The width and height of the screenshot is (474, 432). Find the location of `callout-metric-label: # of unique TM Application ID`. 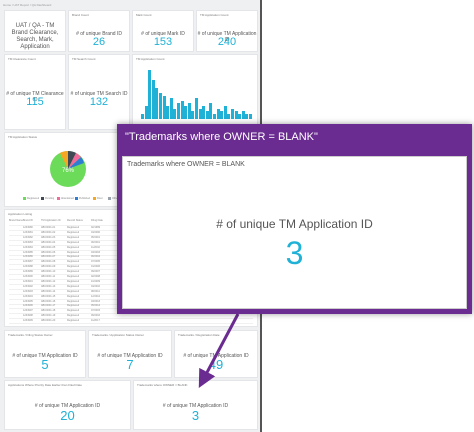

callout-metric-label: # of unique TM Application ID is located at coordinates (294, 224).